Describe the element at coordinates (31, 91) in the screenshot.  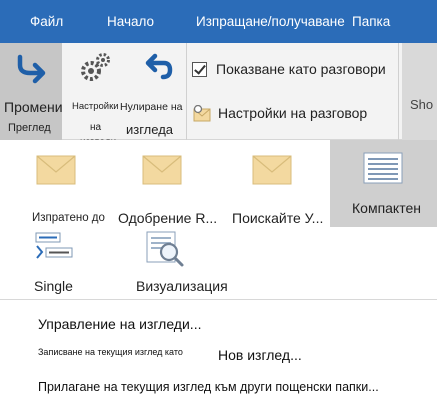
I see `change-view-button: Промени Преглед` at that location.